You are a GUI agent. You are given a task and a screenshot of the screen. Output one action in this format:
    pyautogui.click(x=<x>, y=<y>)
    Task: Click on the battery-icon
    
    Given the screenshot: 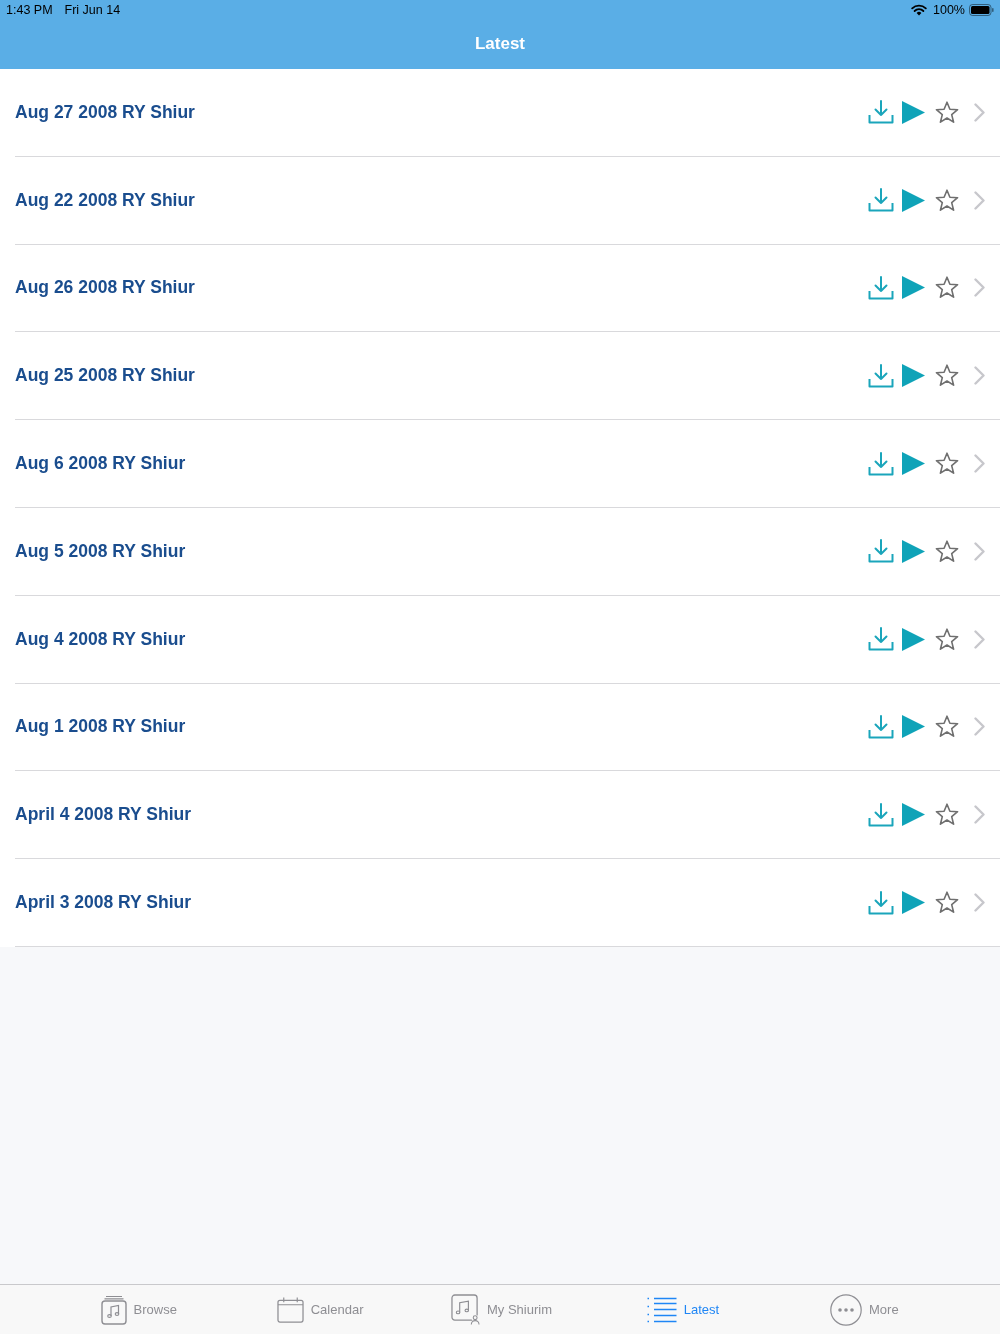 What is the action you would take?
    pyautogui.click(x=981, y=10)
    